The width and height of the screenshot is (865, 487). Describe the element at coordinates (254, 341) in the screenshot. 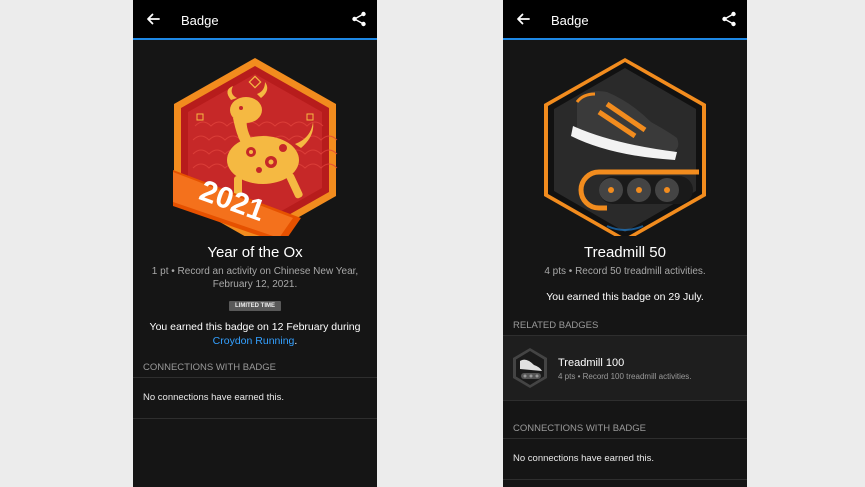

I see `group-link: Croydon Running` at that location.